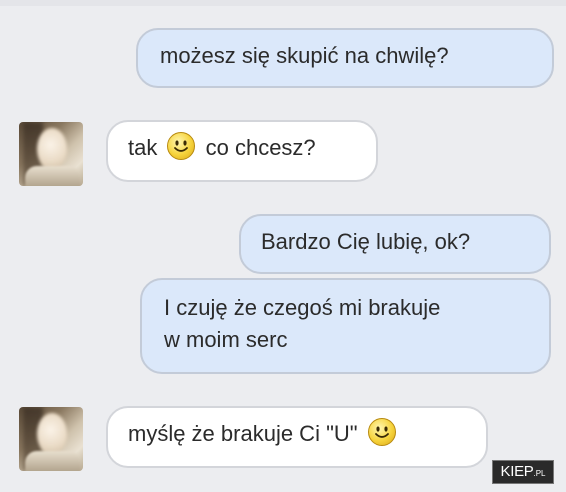  I want to click on message-bubble-outgoing: I czuję że czegoś mi brakuje w moim serc, so click(345, 326).